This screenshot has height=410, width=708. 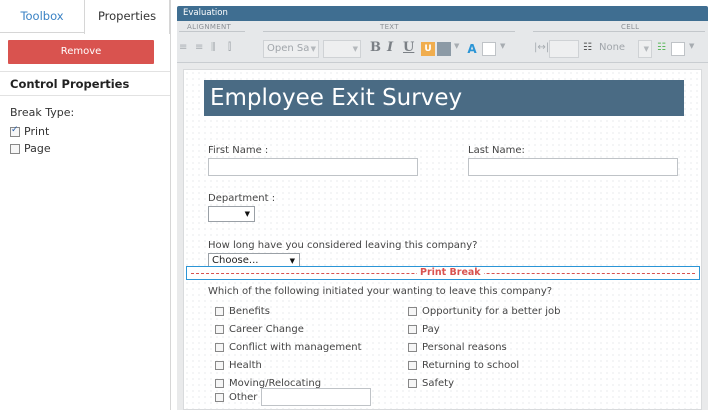 What do you see at coordinates (70, 84) in the screenshot?
I see `control-properties-title: Control Properties` at bounding box center [70, 84].